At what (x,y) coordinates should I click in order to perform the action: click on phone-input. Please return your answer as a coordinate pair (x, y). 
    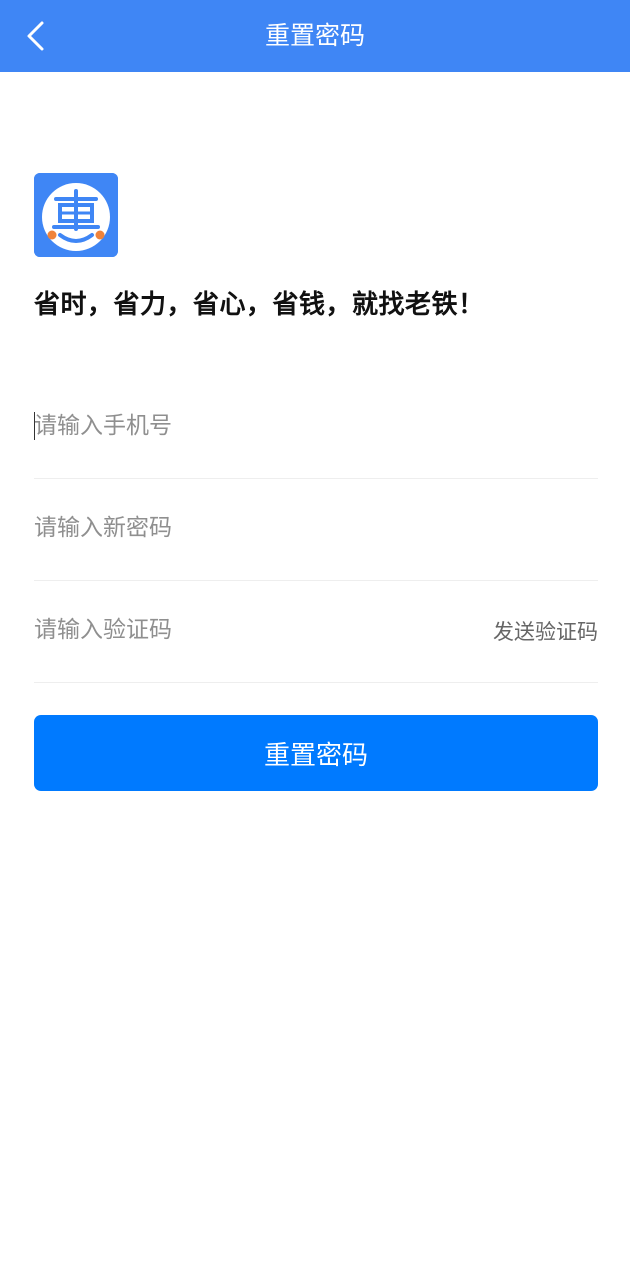
    Looking at the image, I should click on (244, 426).